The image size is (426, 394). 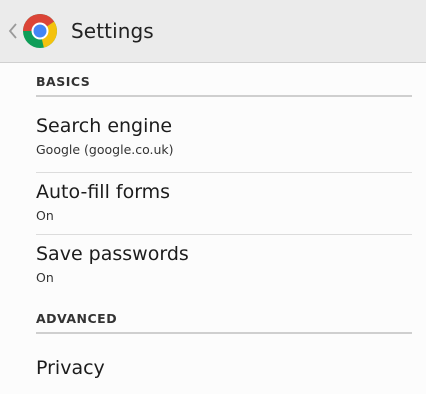 What do you see at coordinates (112, 254) in the screenshot?
I see `pref-title: Save passwords` at bounding box center [112, 254].